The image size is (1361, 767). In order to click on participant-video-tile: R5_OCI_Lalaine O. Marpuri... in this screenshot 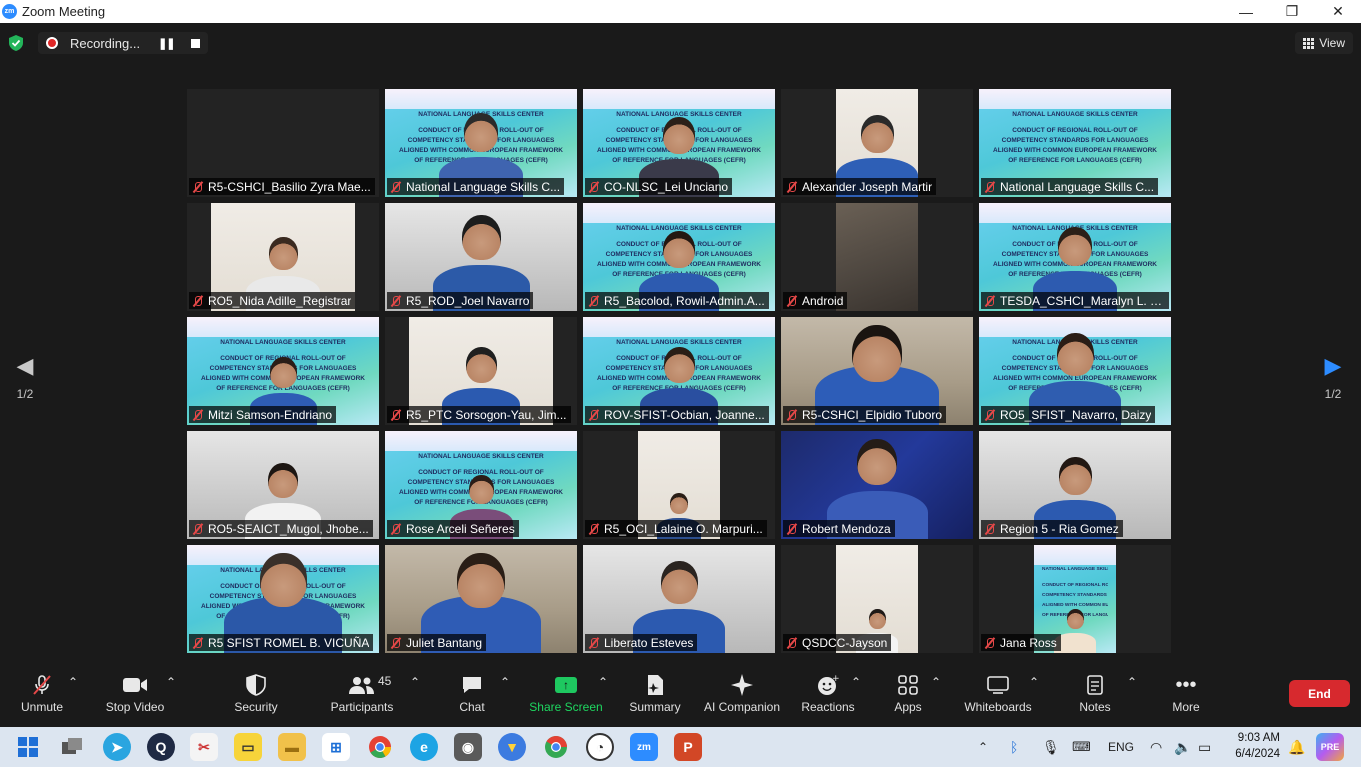, I will do `click(679, 485)`.